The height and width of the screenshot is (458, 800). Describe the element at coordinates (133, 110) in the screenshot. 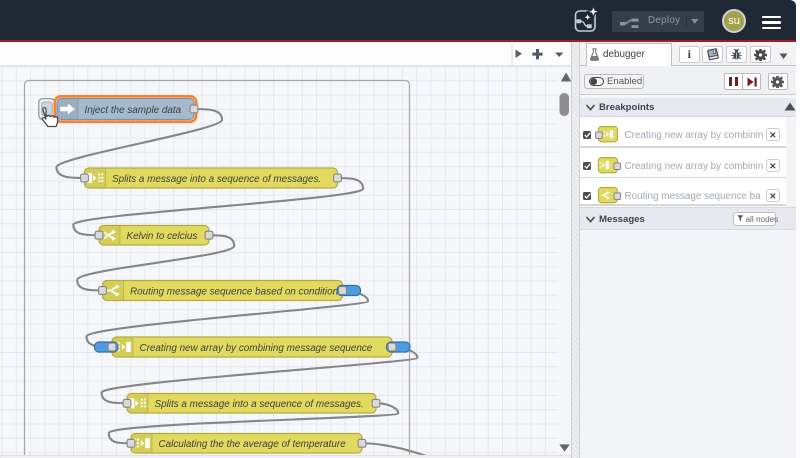

I see `svg-text: Inject the sample data` at that location.